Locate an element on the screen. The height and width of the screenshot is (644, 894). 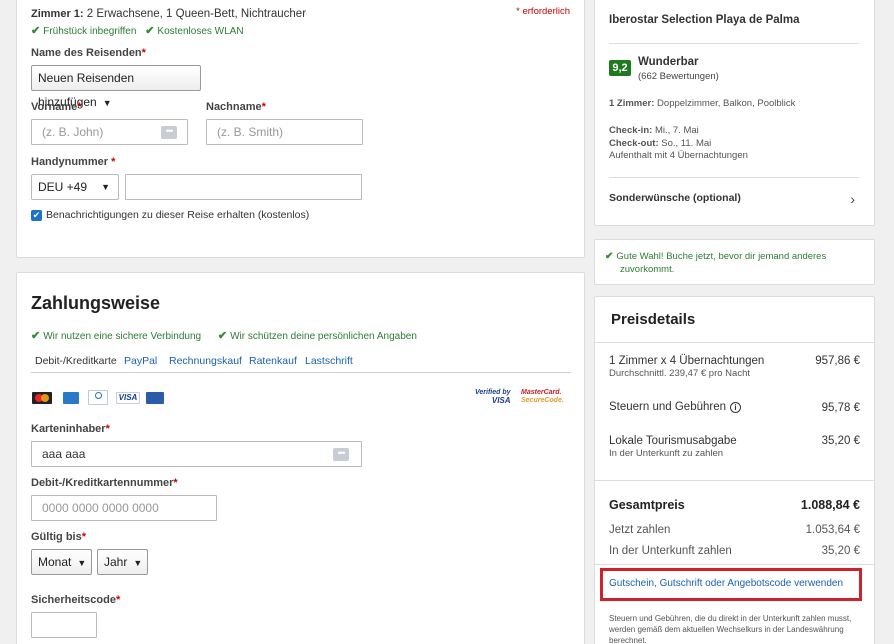
tab-invoice: Rechnungskauf is located at coordinates (205, 361).